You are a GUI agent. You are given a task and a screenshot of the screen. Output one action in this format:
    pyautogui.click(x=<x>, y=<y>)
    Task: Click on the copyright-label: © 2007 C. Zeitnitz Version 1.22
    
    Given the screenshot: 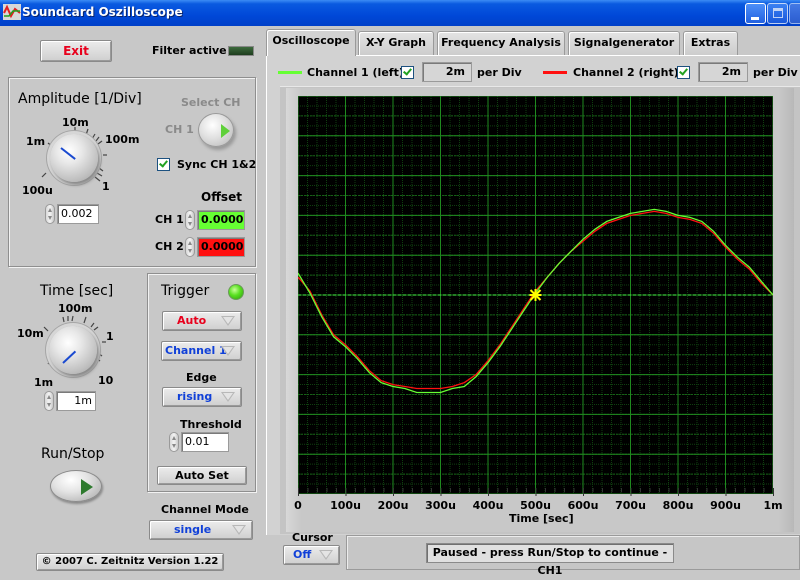 What is the action you would take?
    pyautogui.click(x=130, y=562)
    